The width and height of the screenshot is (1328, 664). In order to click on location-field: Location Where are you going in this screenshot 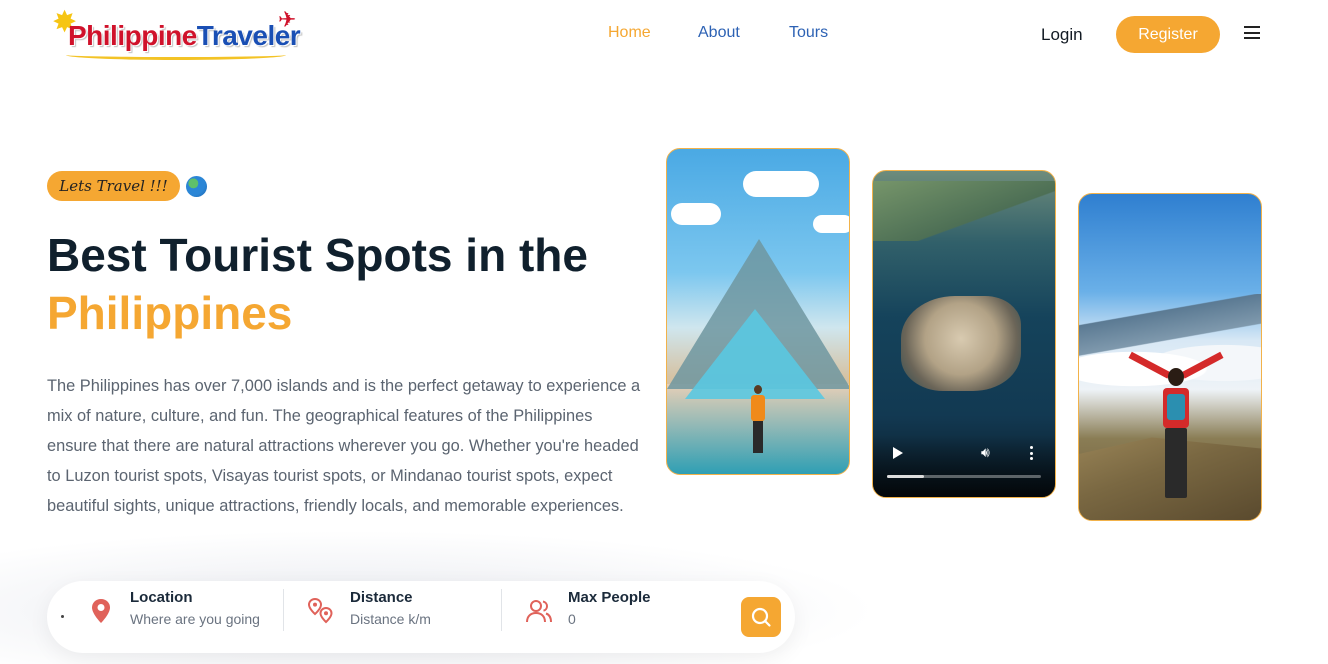, I will do `click(185, 617)`.